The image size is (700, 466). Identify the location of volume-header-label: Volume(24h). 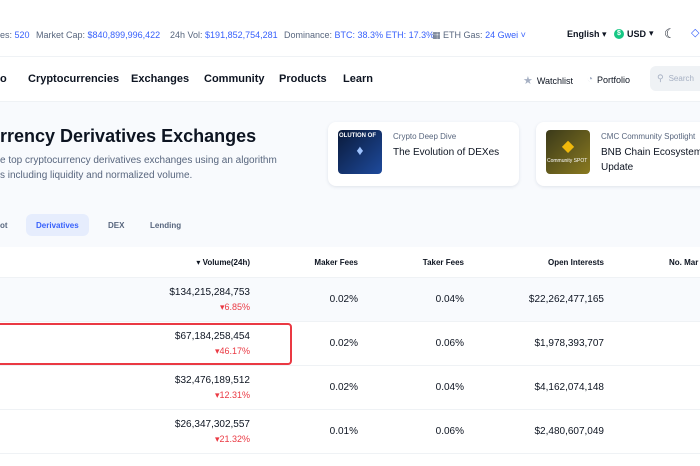
(226, 262).